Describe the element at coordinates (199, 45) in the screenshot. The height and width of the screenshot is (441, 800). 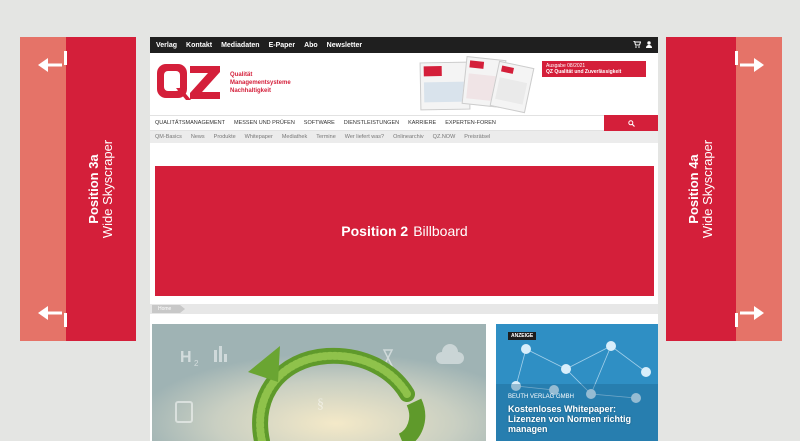
I see `topbar-link-kontakt: Kontakt` at that location.